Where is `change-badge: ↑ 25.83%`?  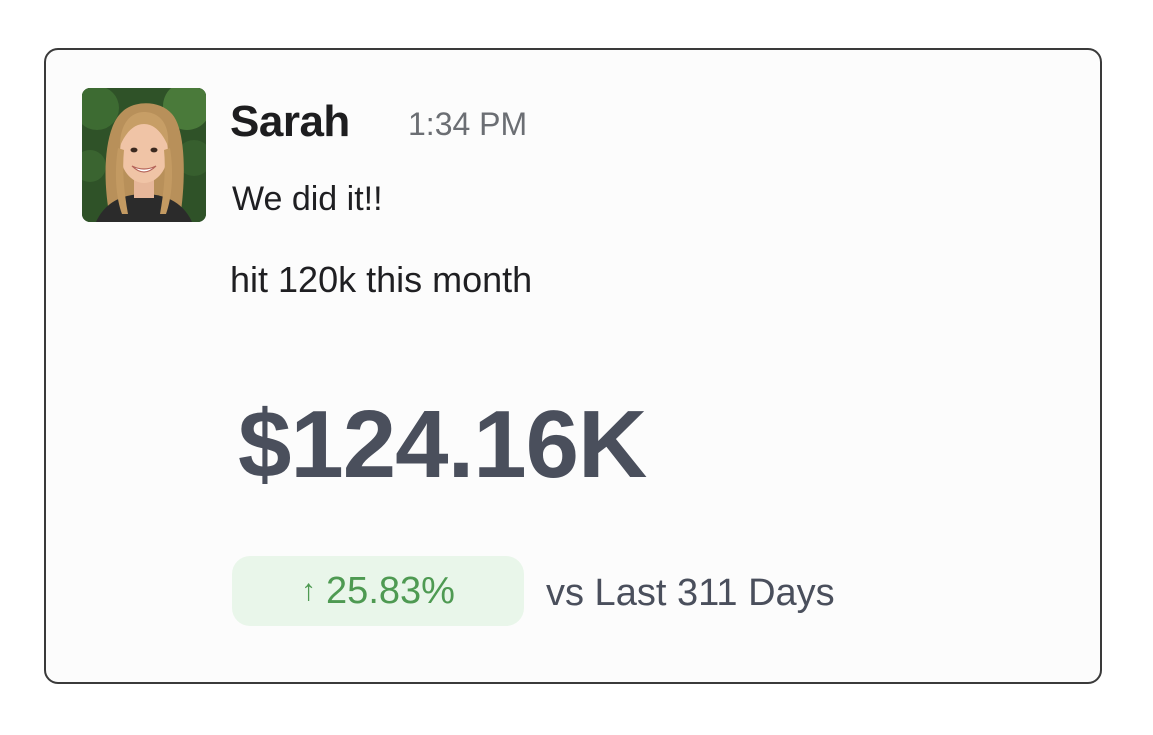
change-badge: ↑ 25.83% is located at coordinates (378, 591).